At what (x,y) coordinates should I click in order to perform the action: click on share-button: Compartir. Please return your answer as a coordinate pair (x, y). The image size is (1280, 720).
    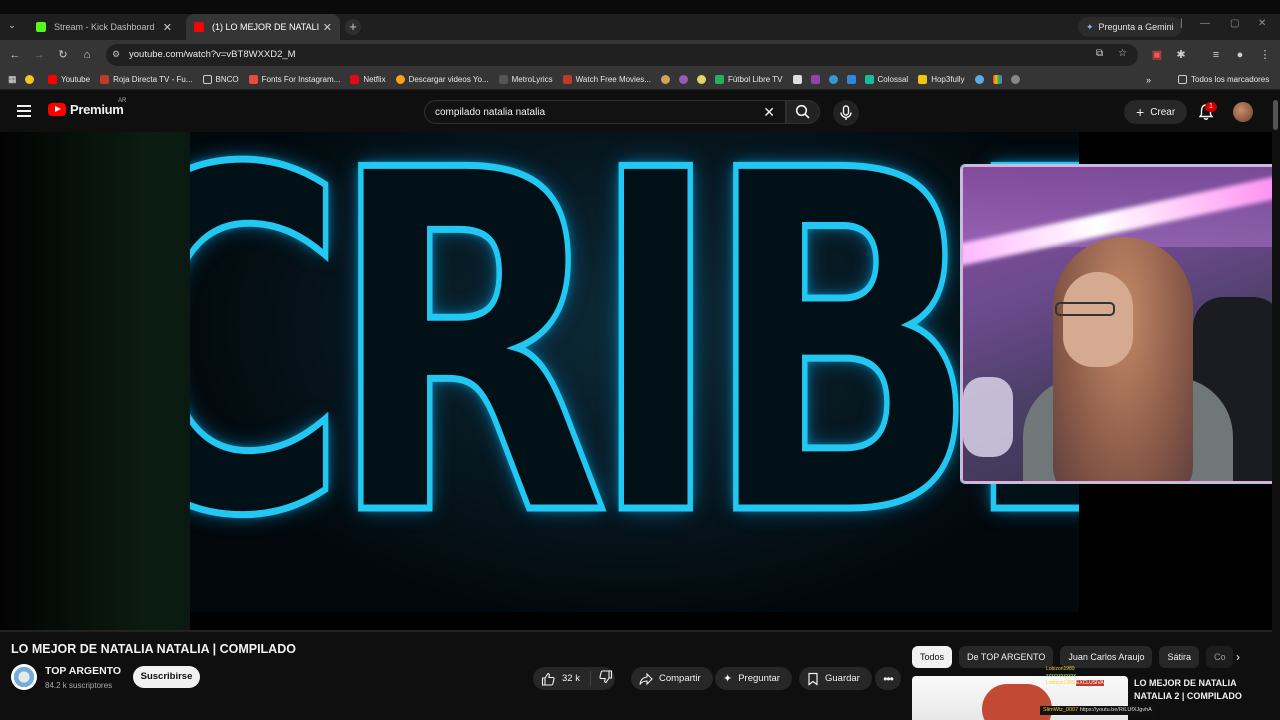
    Looking at the image, I should click on (672, 678).